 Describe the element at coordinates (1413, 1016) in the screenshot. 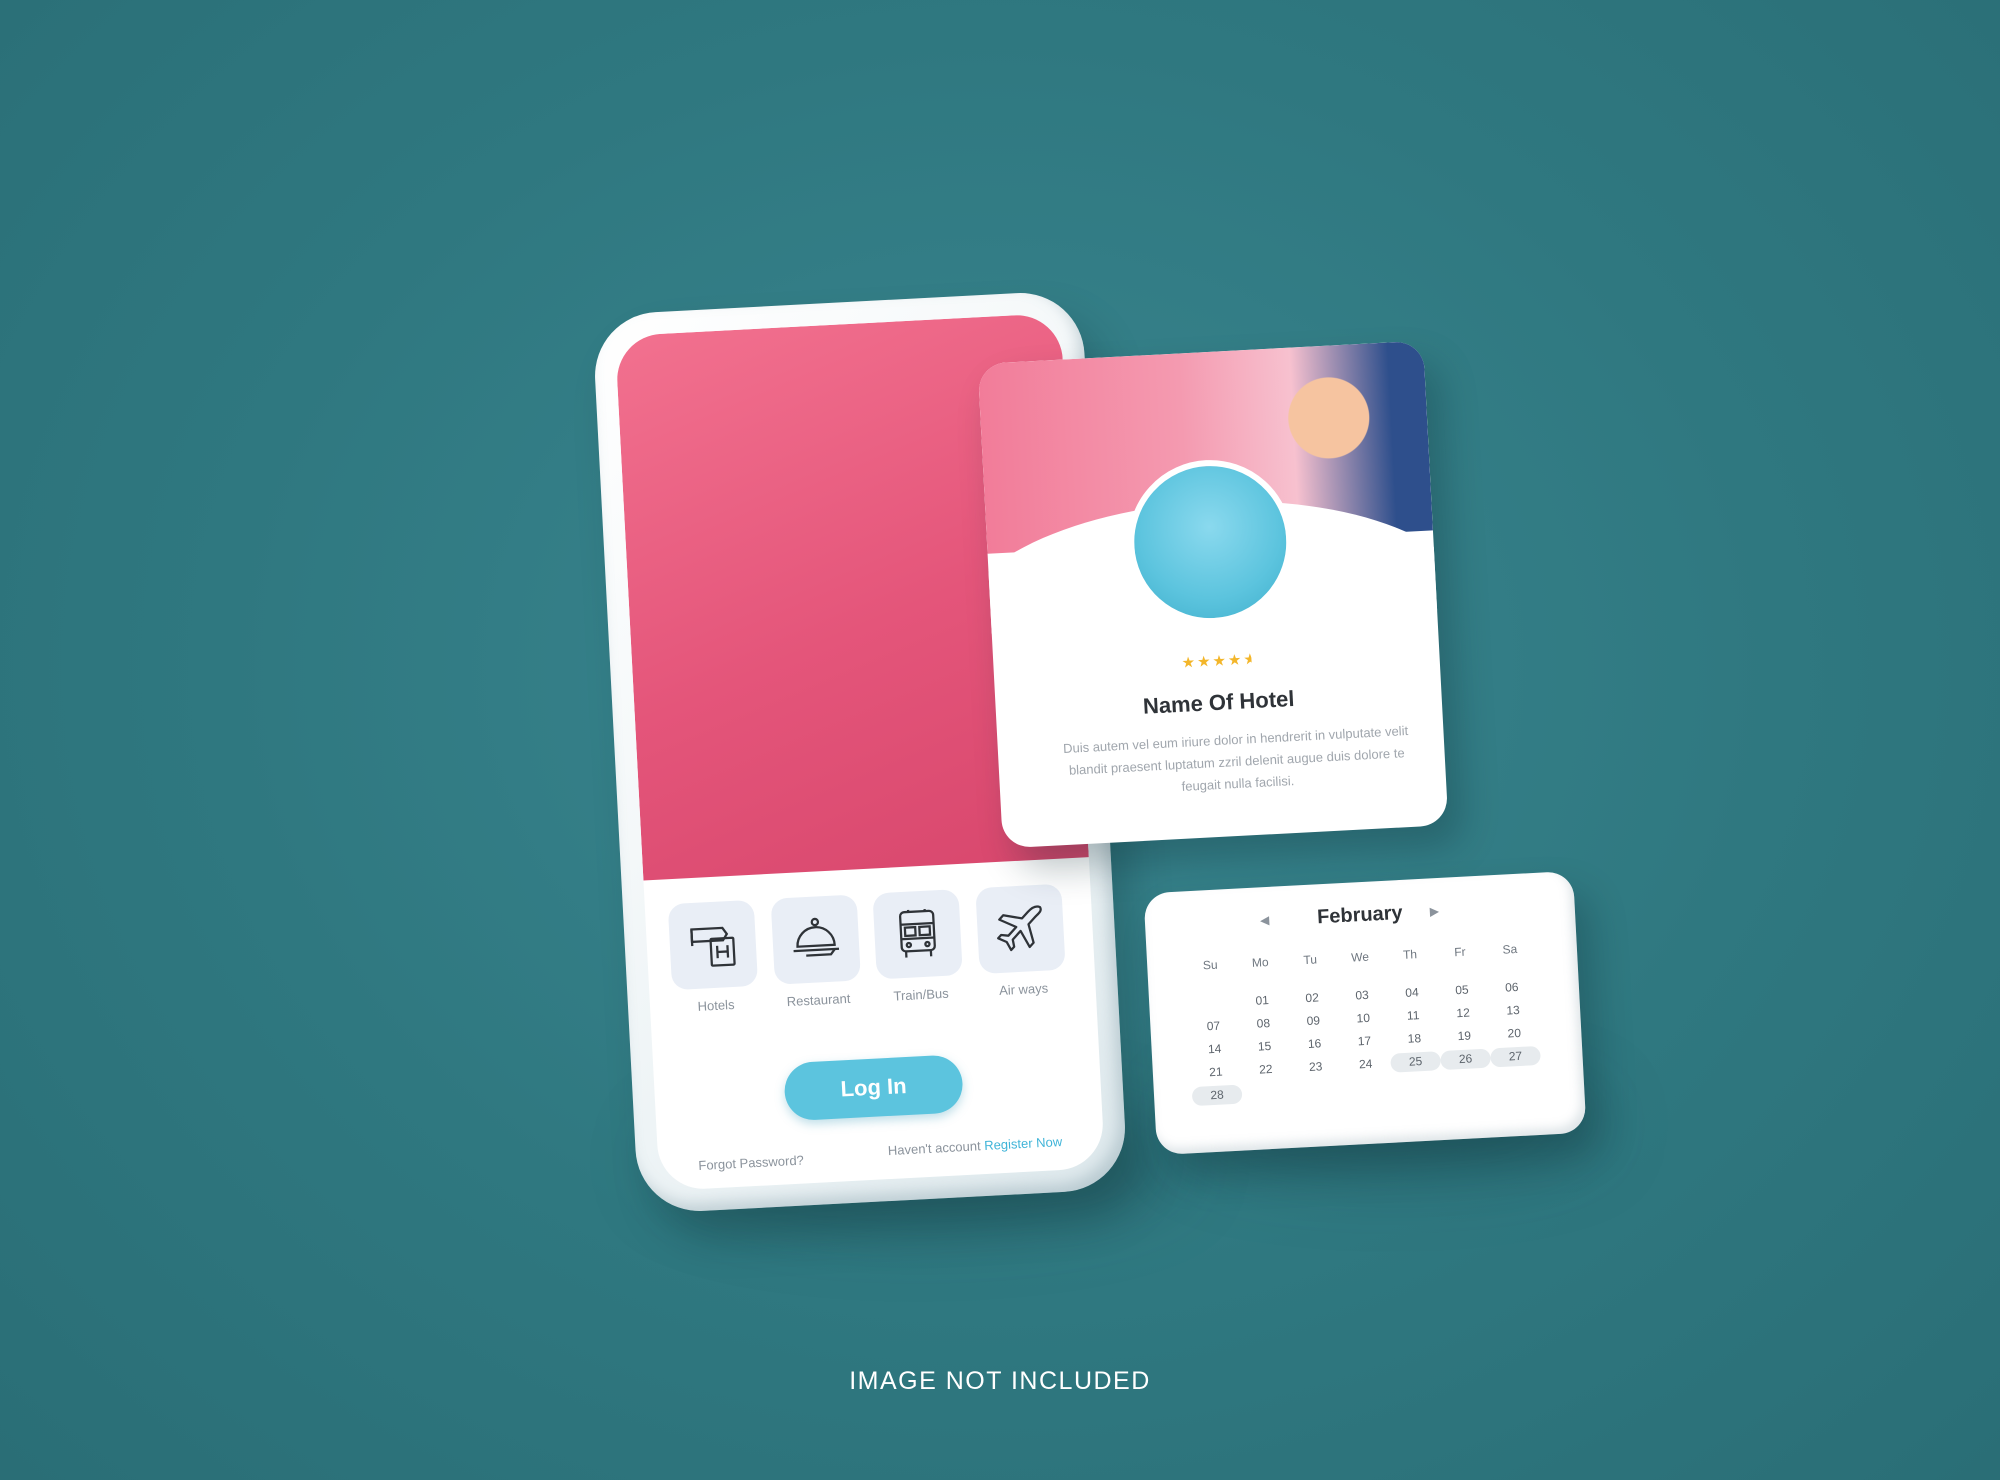

I see `calendar-day: 11` at that location.